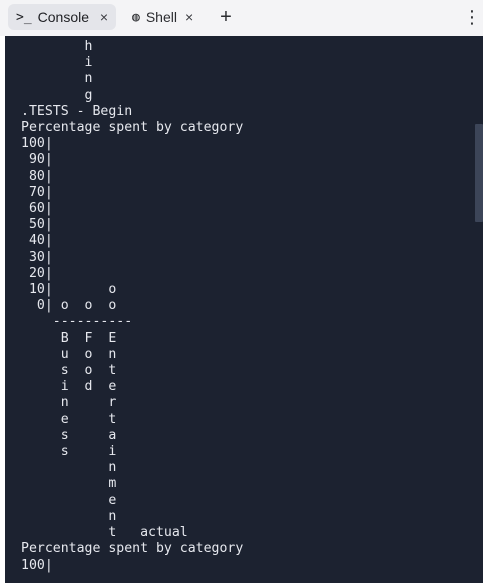  I want to click on tab-label: Console, so click(63, 17).